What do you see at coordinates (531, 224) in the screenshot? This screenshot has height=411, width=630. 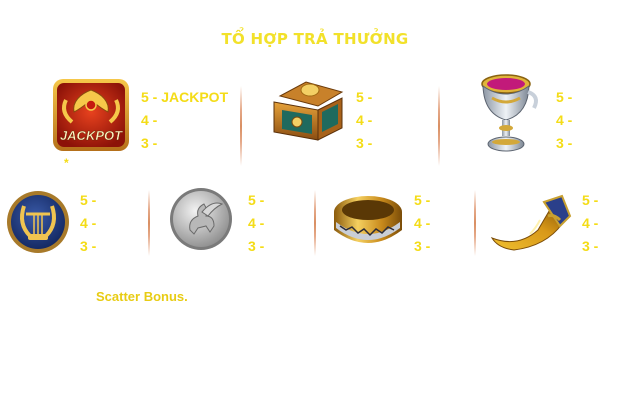 I see `horn-icon` at bounding box center [531, 224].